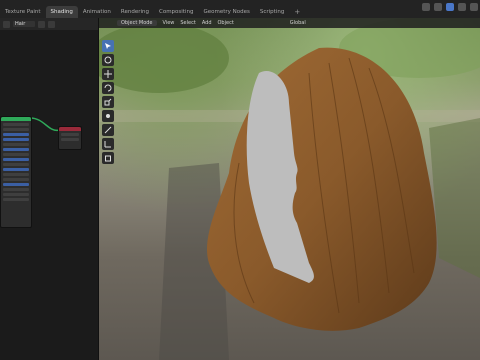  I want to click on scene-icon, so click(426, 7).